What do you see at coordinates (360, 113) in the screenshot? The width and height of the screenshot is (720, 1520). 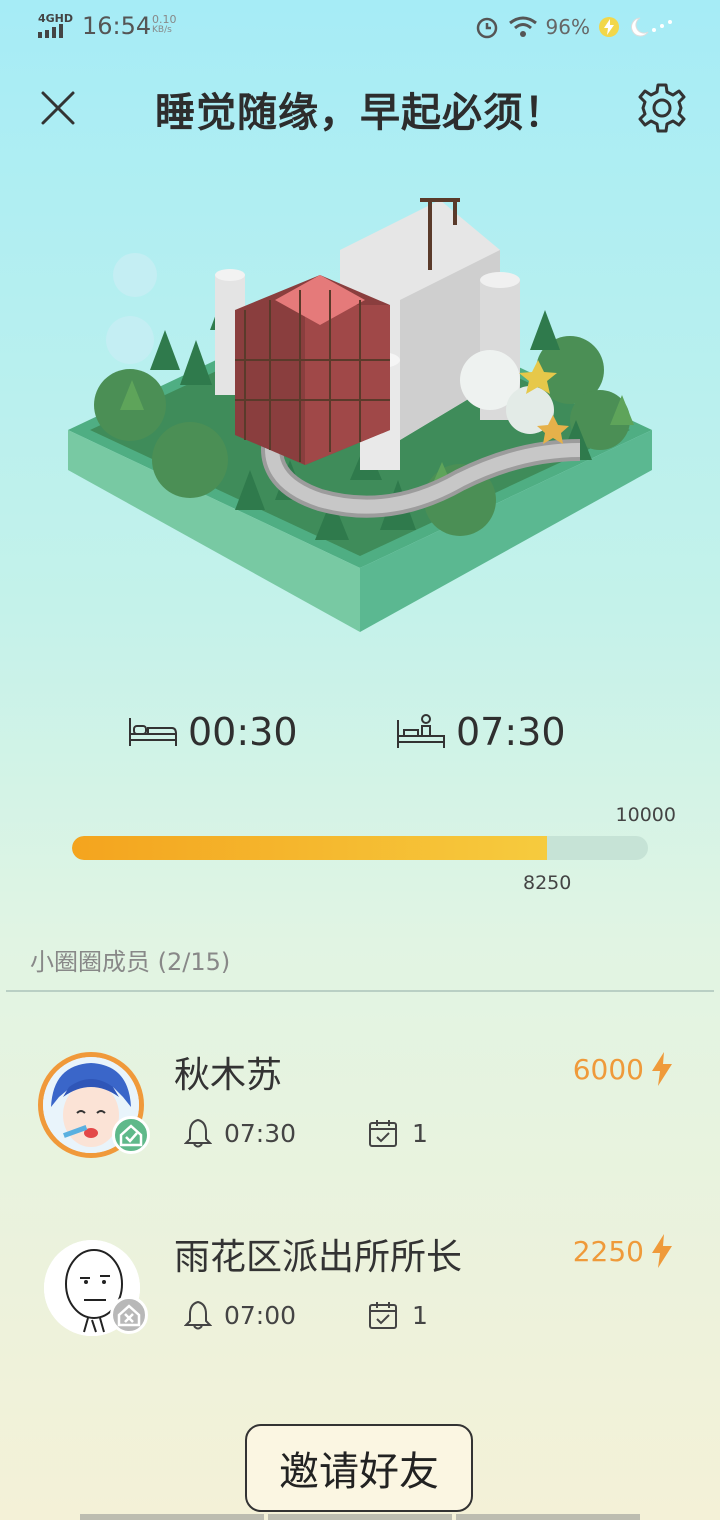 I see `page-title: 睡觉随缘，早起必须！` at bounding box center [360, 113].